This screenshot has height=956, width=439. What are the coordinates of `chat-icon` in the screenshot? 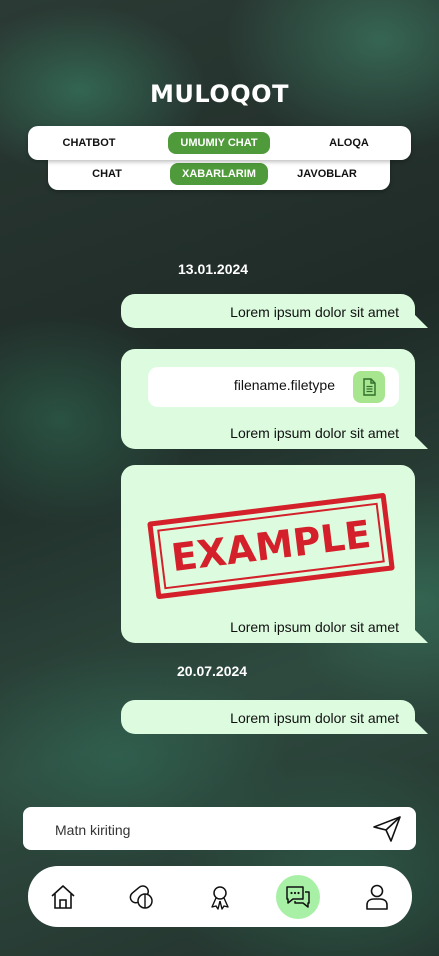 It's located at (298, 897).